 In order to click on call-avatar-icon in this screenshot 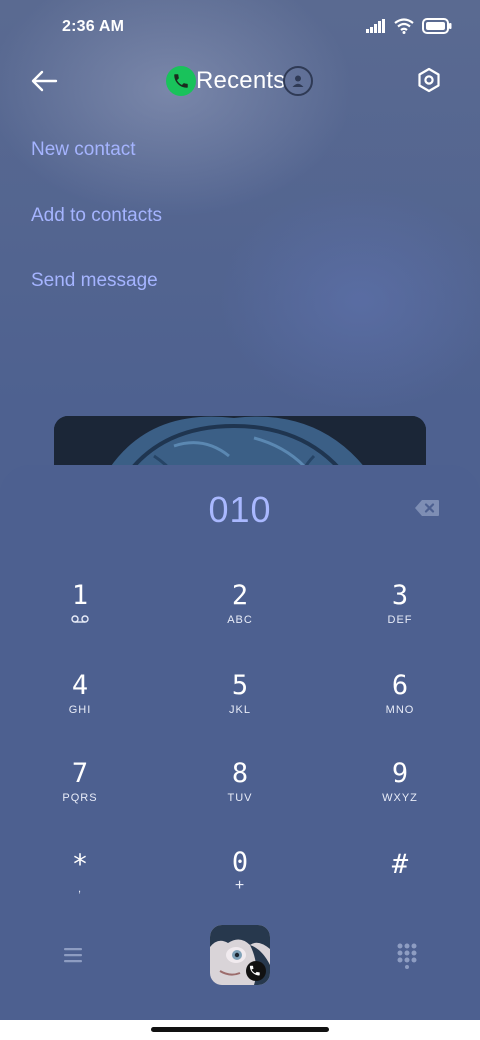, I will do `click(240, 955)`.